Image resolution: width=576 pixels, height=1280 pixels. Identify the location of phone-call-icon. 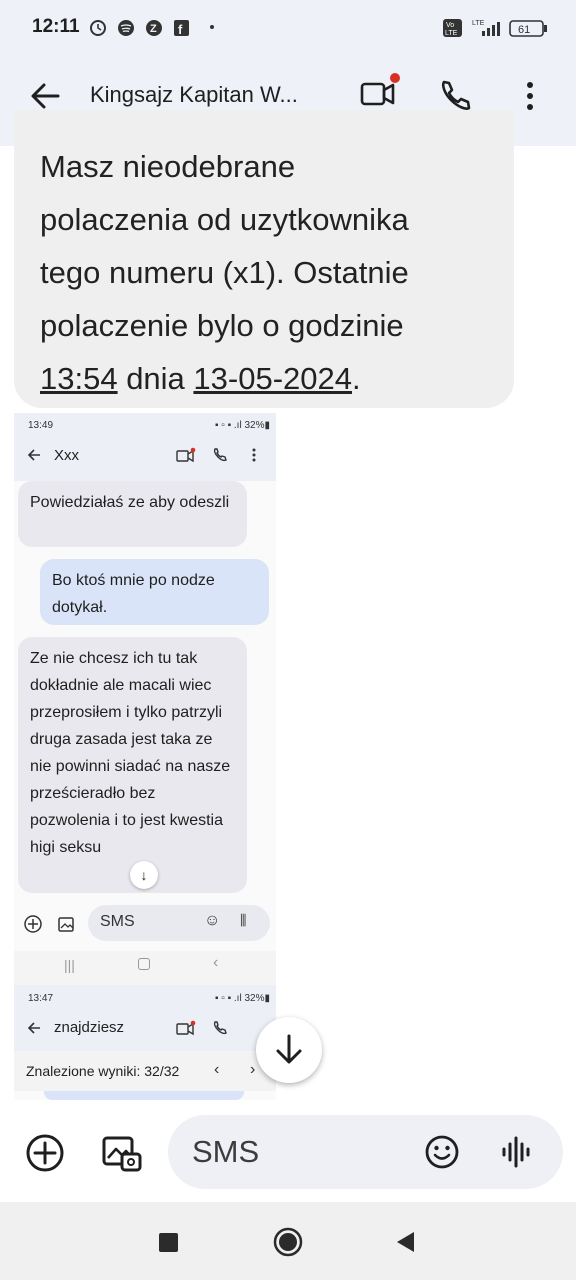
(455, 96).